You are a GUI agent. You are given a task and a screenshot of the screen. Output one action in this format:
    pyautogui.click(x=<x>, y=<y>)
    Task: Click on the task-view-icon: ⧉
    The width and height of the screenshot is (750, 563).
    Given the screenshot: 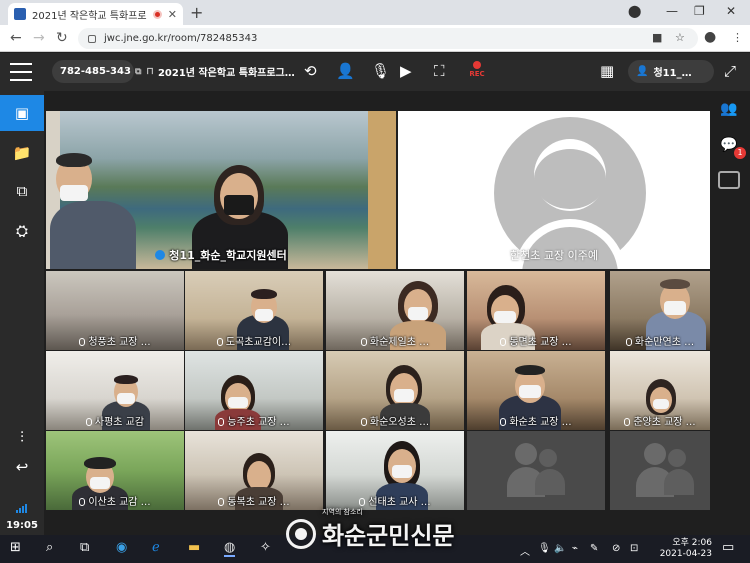 What is the action you would take?
    pyautogui.click(x=84, y=547)
    